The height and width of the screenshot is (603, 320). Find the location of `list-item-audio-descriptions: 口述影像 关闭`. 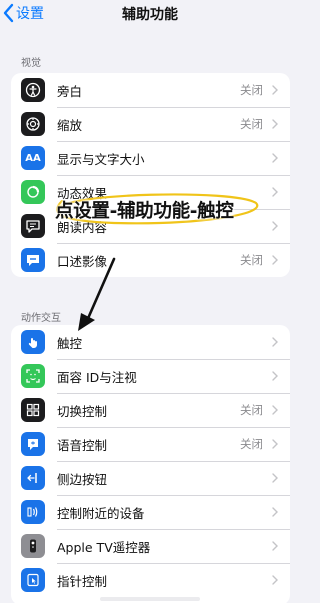

list-item-audio-descriptions: 口述影像 关闭 is located at coordinates (150, 260).